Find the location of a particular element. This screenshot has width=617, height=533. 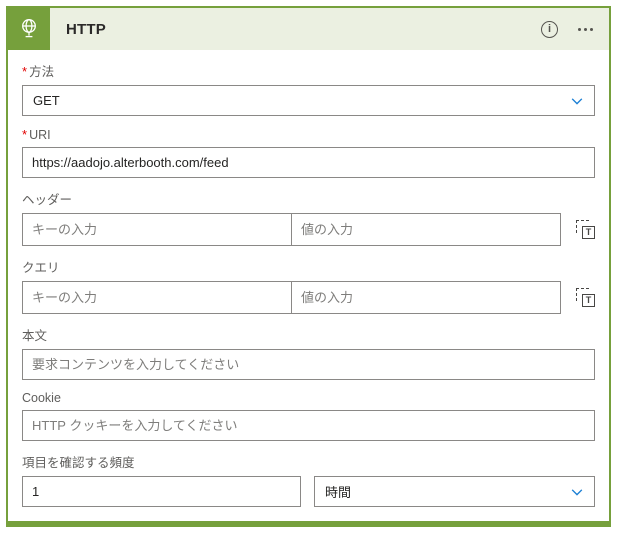

body-field: 本文 is located at coordinates (308, 352).